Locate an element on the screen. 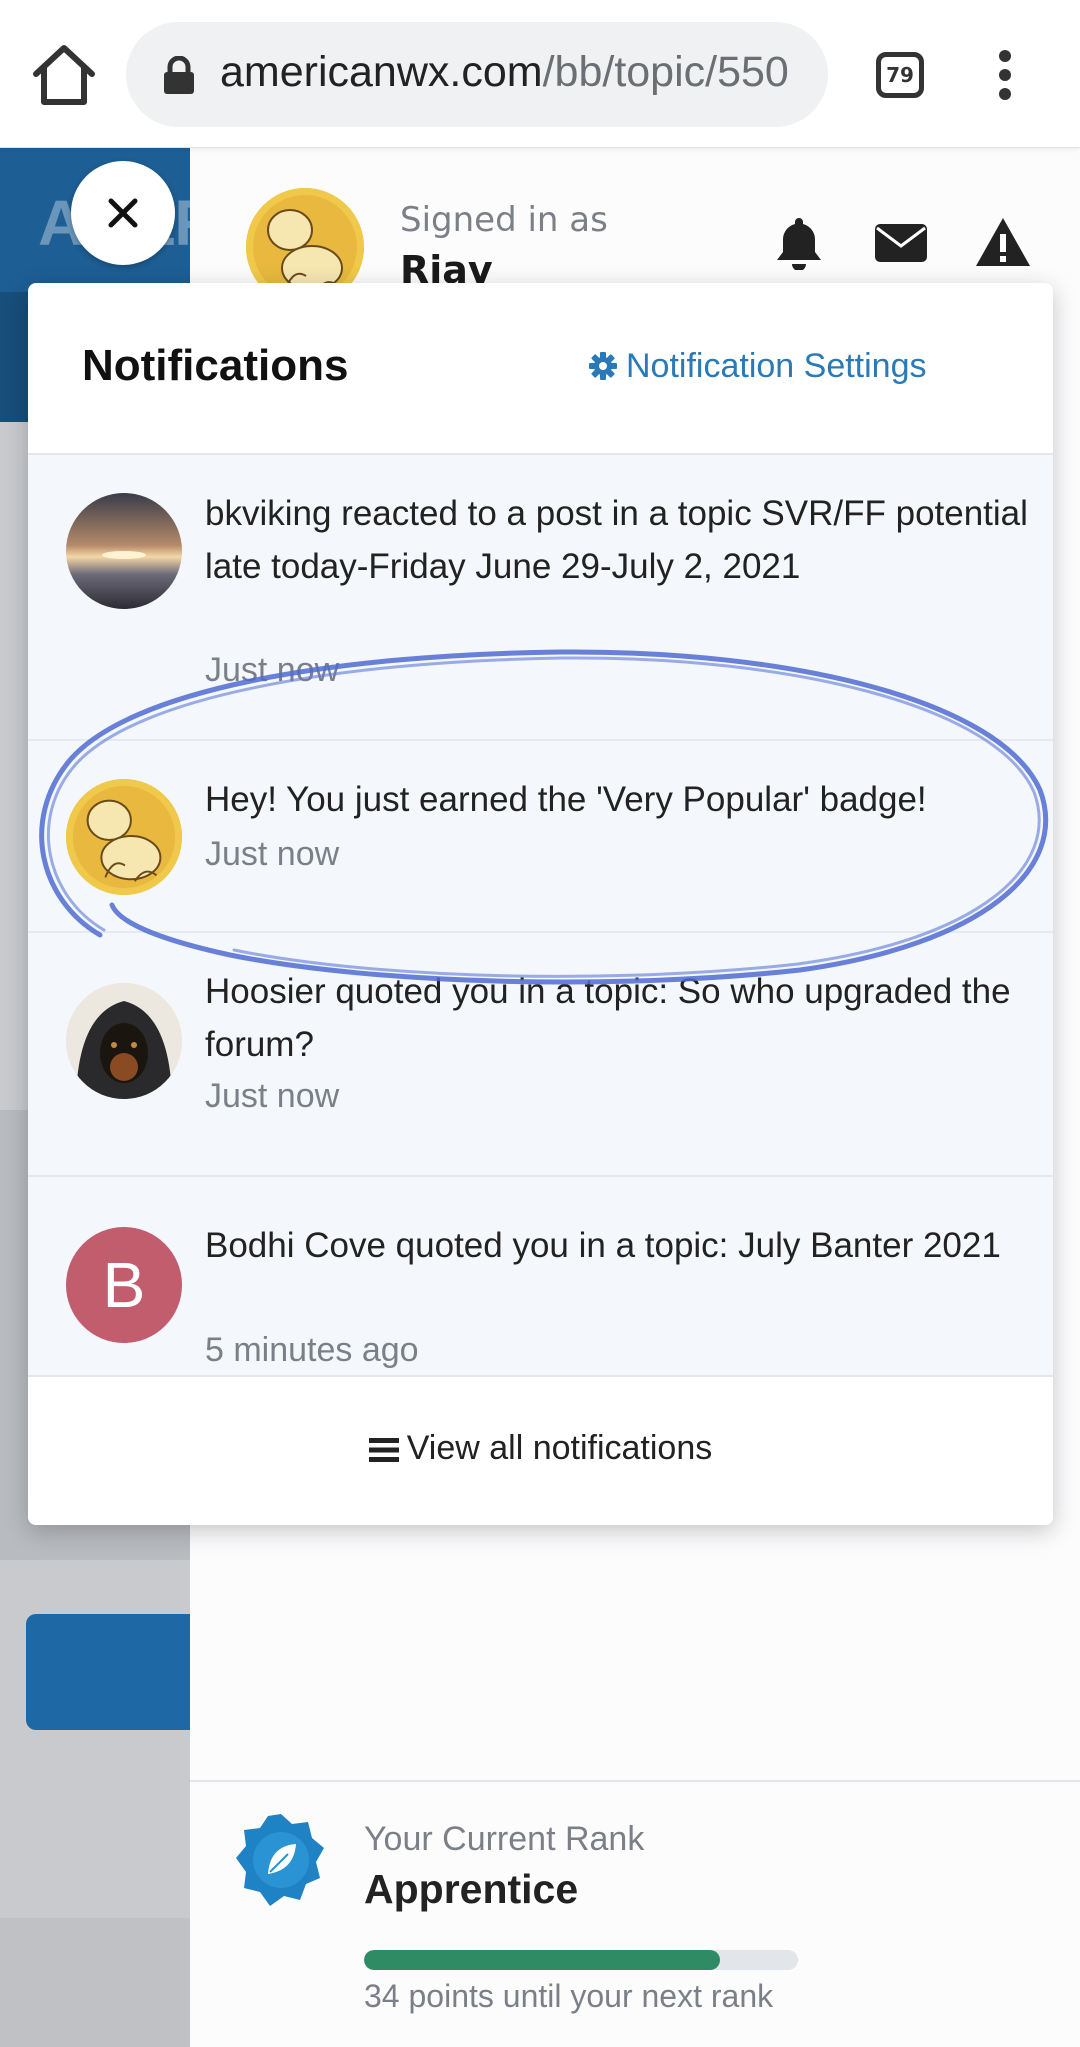  leaf-badge-icon is located at coordinates (281, 1860).